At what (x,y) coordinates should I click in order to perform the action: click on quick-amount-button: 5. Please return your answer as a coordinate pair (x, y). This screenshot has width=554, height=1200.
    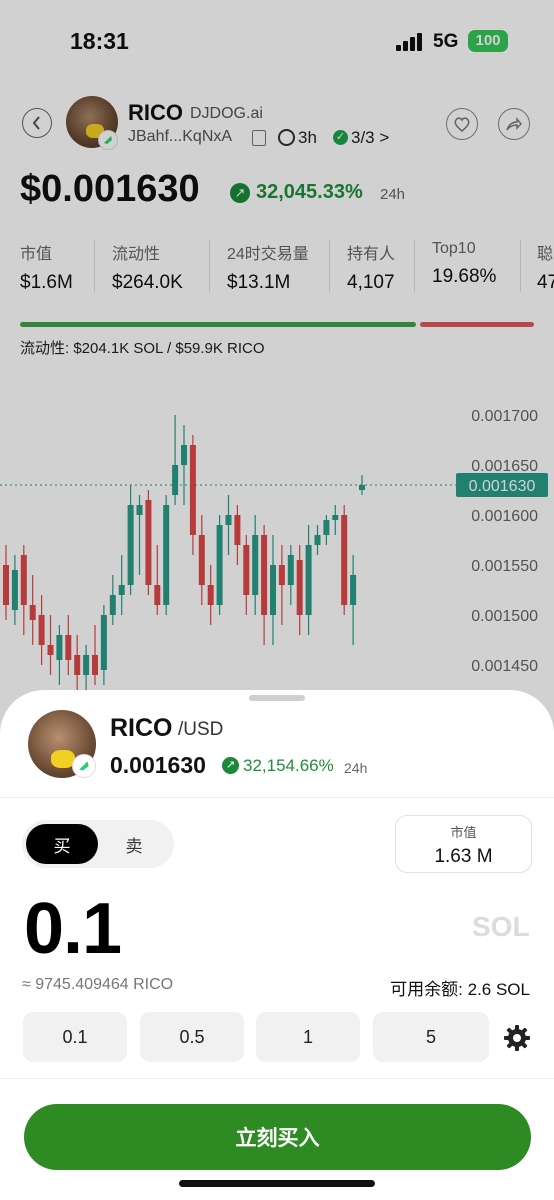
    Looking at the image, I should click on (431, 1037).